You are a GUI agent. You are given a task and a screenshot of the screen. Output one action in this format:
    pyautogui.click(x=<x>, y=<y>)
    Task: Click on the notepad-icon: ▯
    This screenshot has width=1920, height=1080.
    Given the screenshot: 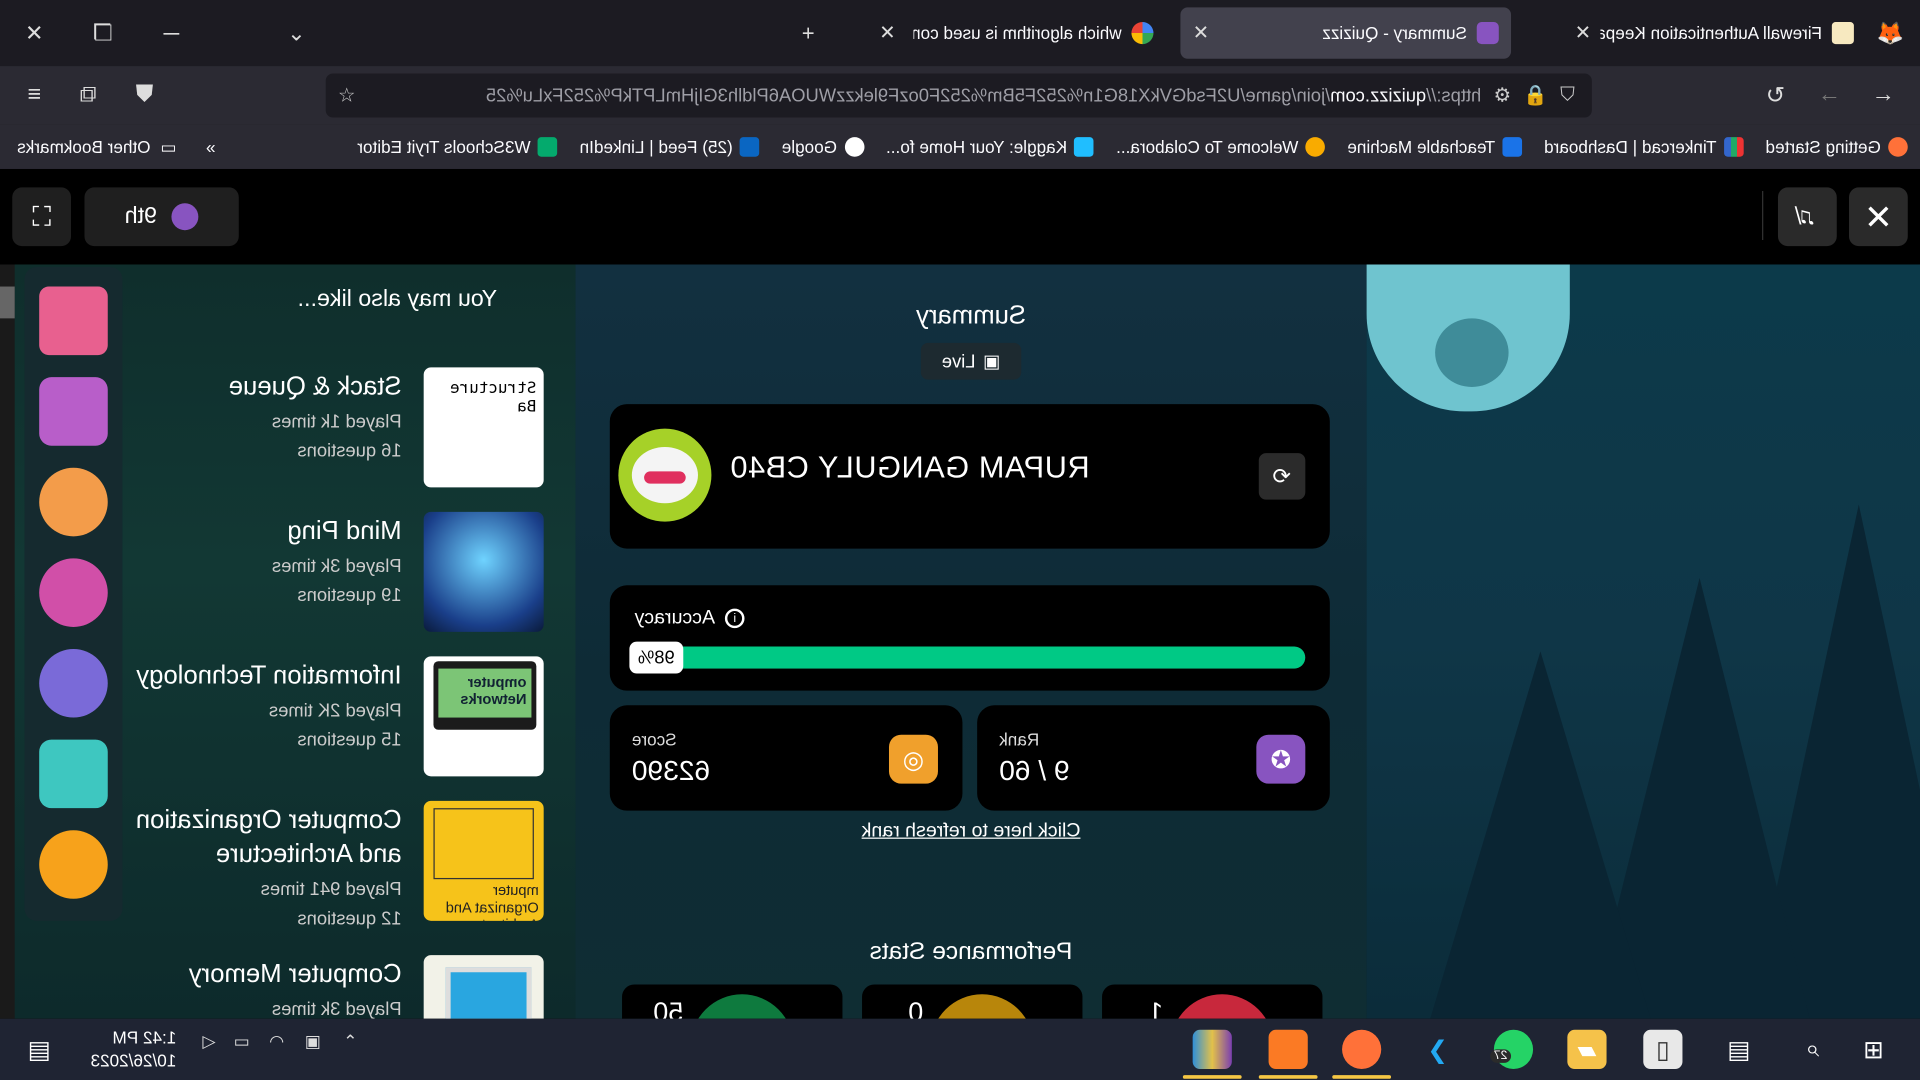 What is the action you would take?
    pyautogui.click(x=1663, y=1049)
    